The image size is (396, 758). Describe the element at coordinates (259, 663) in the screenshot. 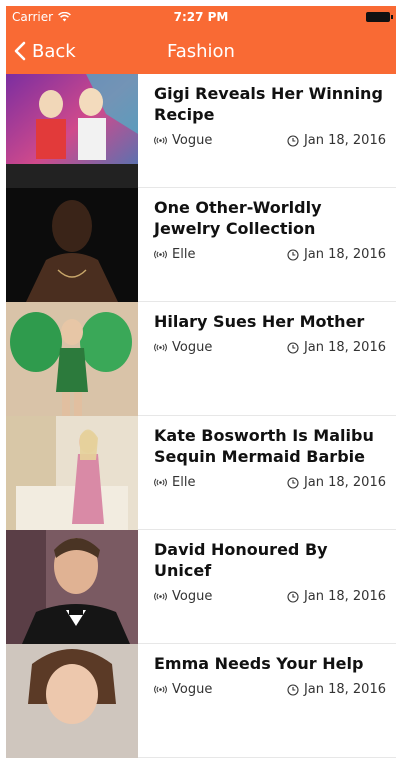

I see `article-title: Emma Needs Your Help` at that location.